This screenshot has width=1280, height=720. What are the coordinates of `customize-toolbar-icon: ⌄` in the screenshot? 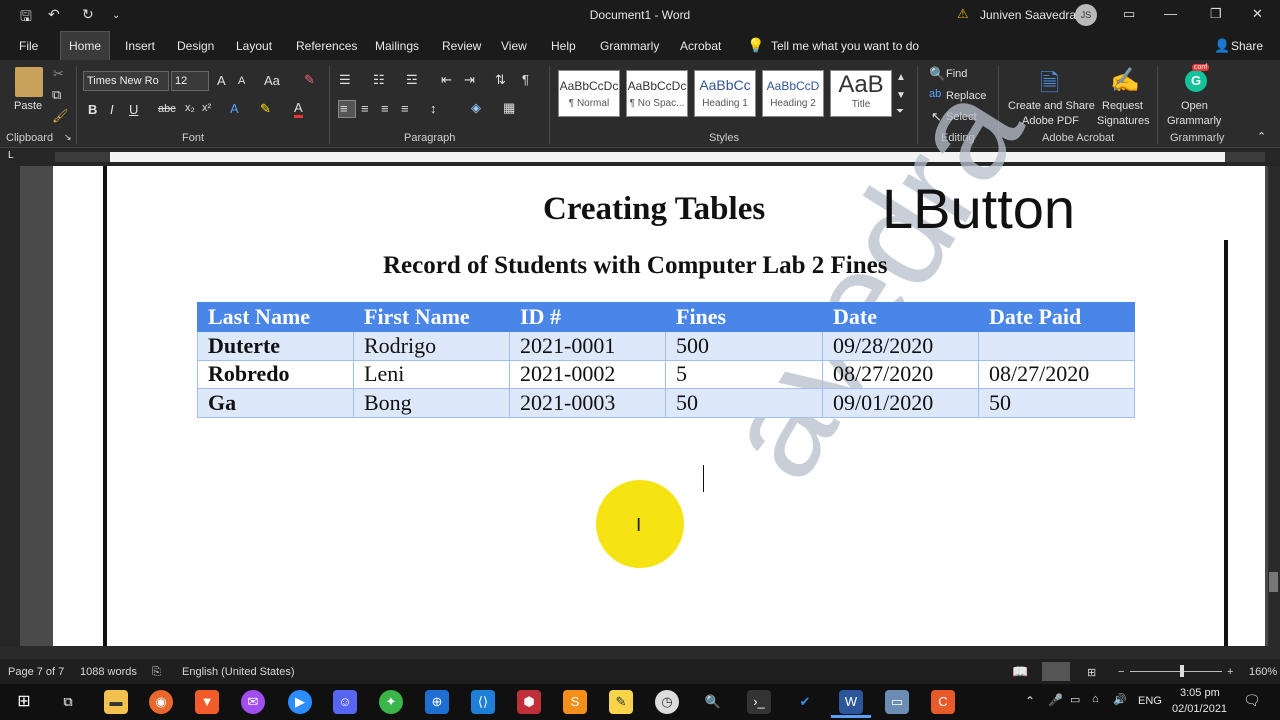 It's located at (116, 15).